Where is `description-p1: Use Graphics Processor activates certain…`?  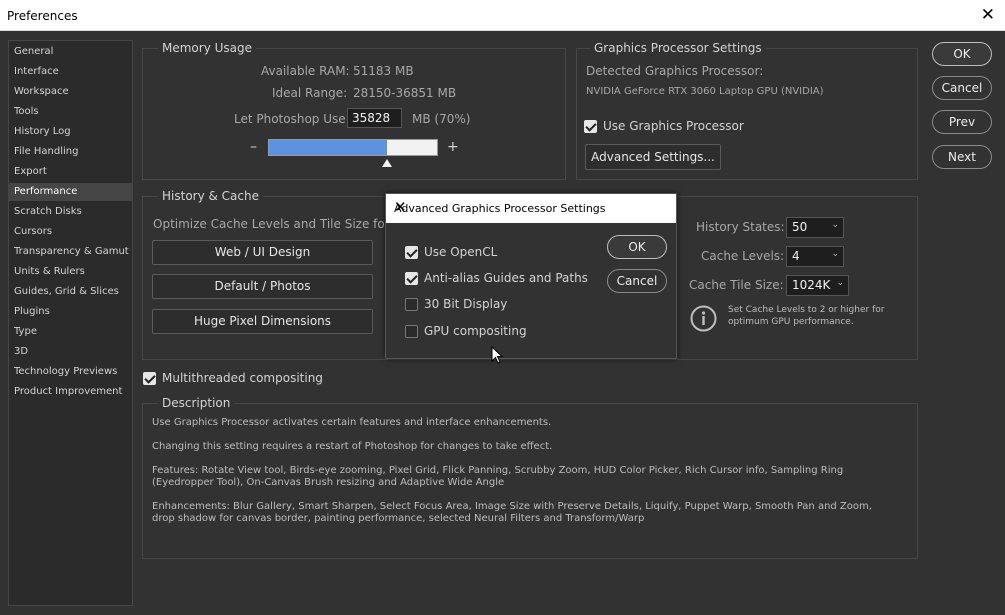 description-p1: Use Graphics Processor activates certain… is located at coordinates (352, 422).